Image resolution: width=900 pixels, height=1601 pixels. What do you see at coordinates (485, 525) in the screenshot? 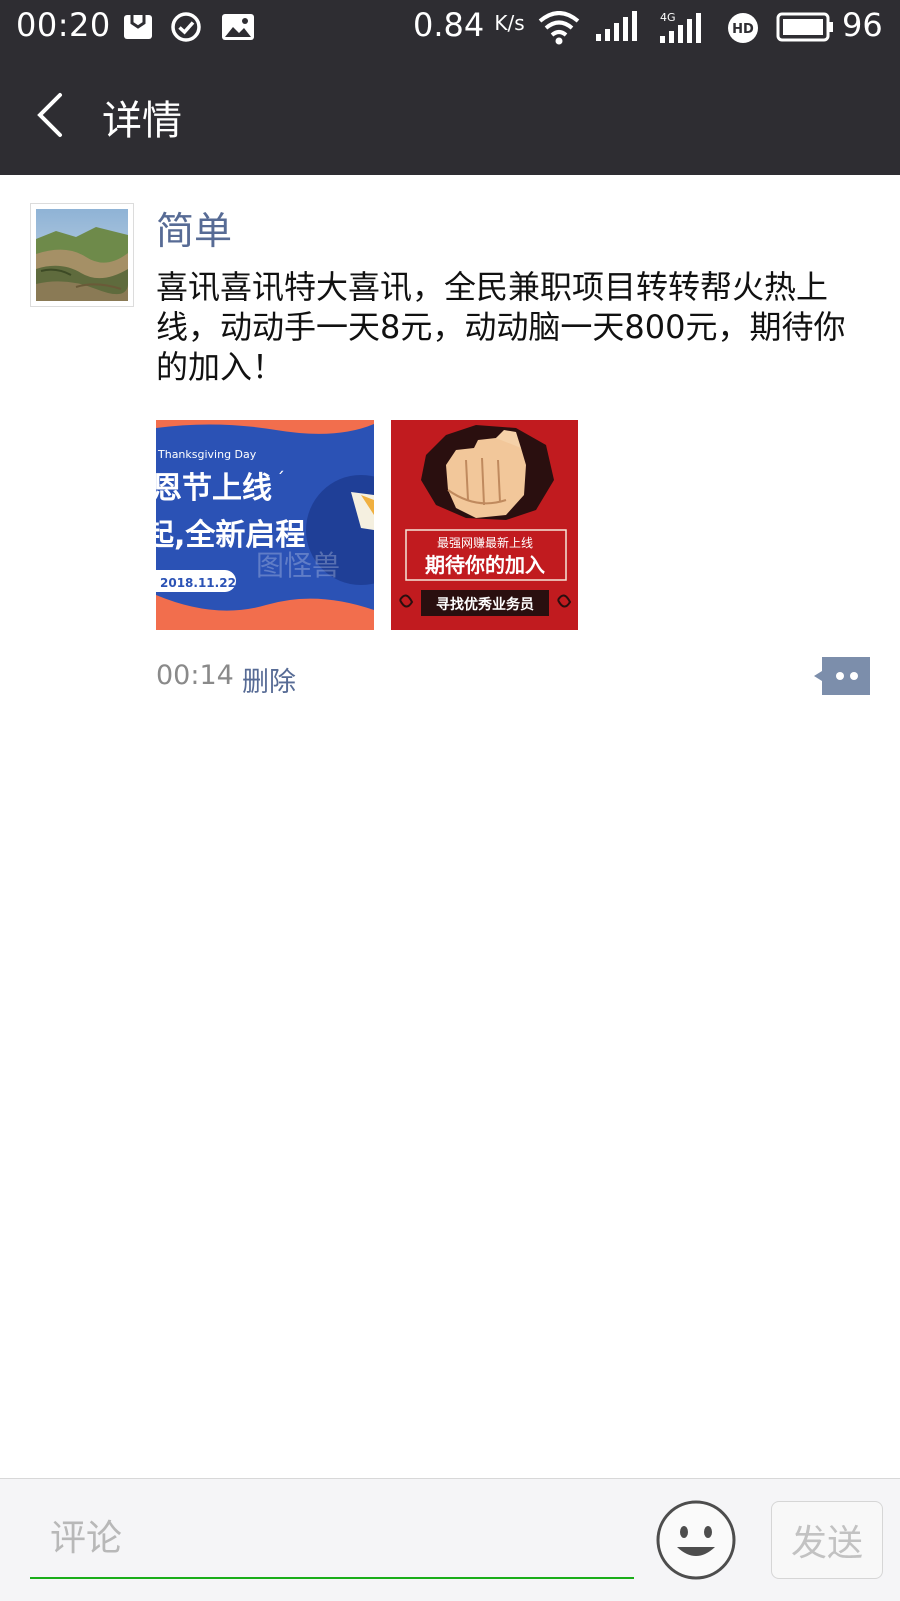
I see `post-image-recruit: 最强网赚最新上线 期待你的加入 寻找优秀业务员` at bounding box center [485, 525].